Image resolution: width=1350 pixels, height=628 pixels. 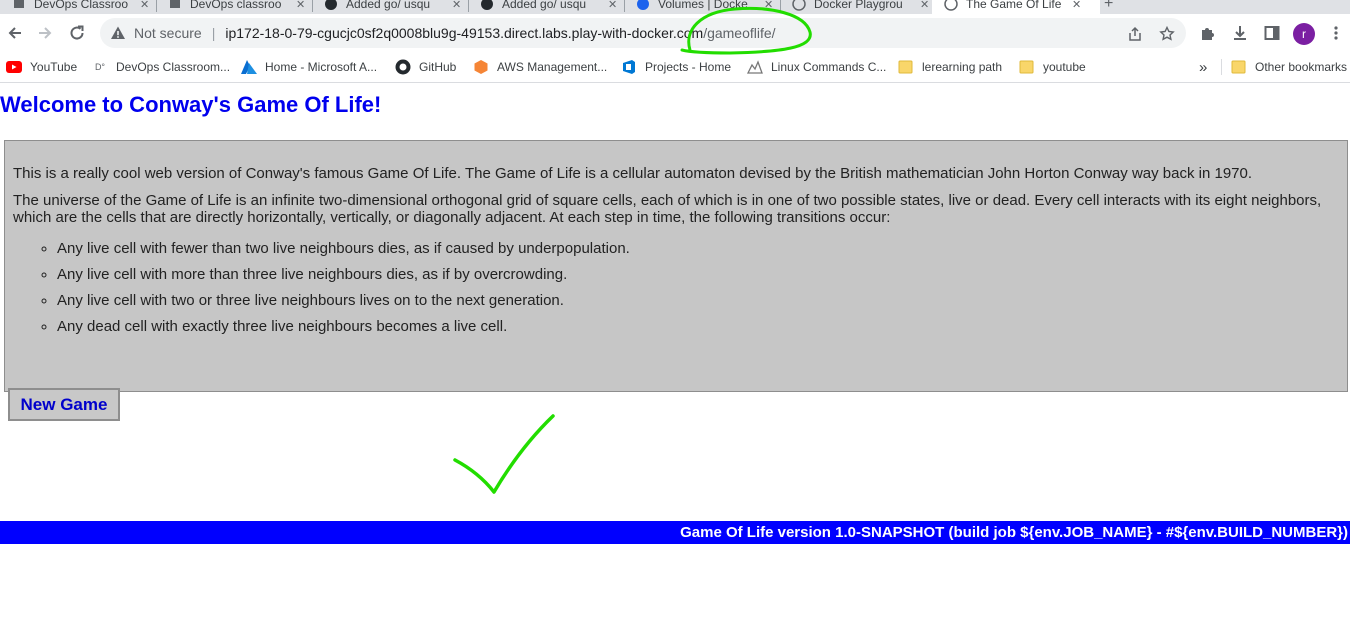 I want to click on tab-label: The Game Of Life, so click(x=1014, y=5).